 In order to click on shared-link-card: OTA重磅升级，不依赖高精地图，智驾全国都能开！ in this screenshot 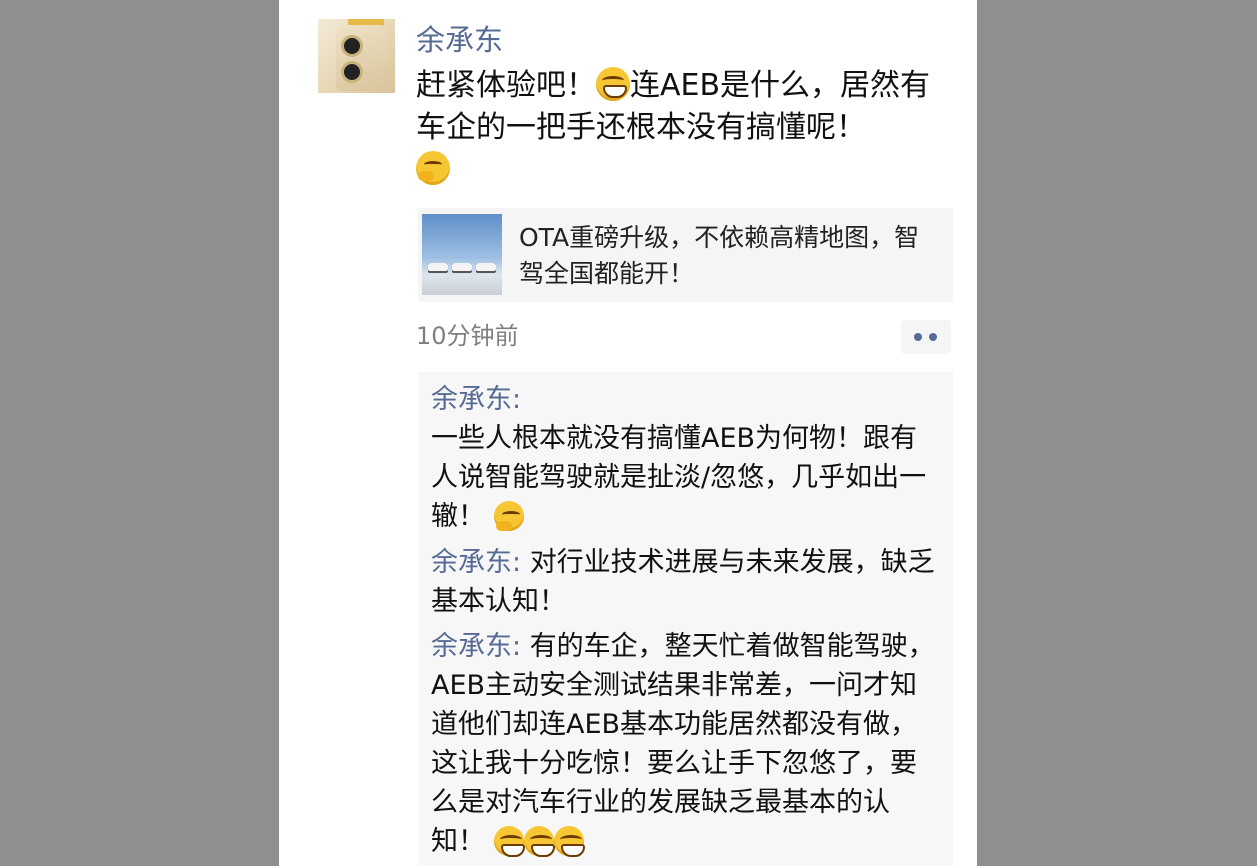, I will do `click(685, 255)`.